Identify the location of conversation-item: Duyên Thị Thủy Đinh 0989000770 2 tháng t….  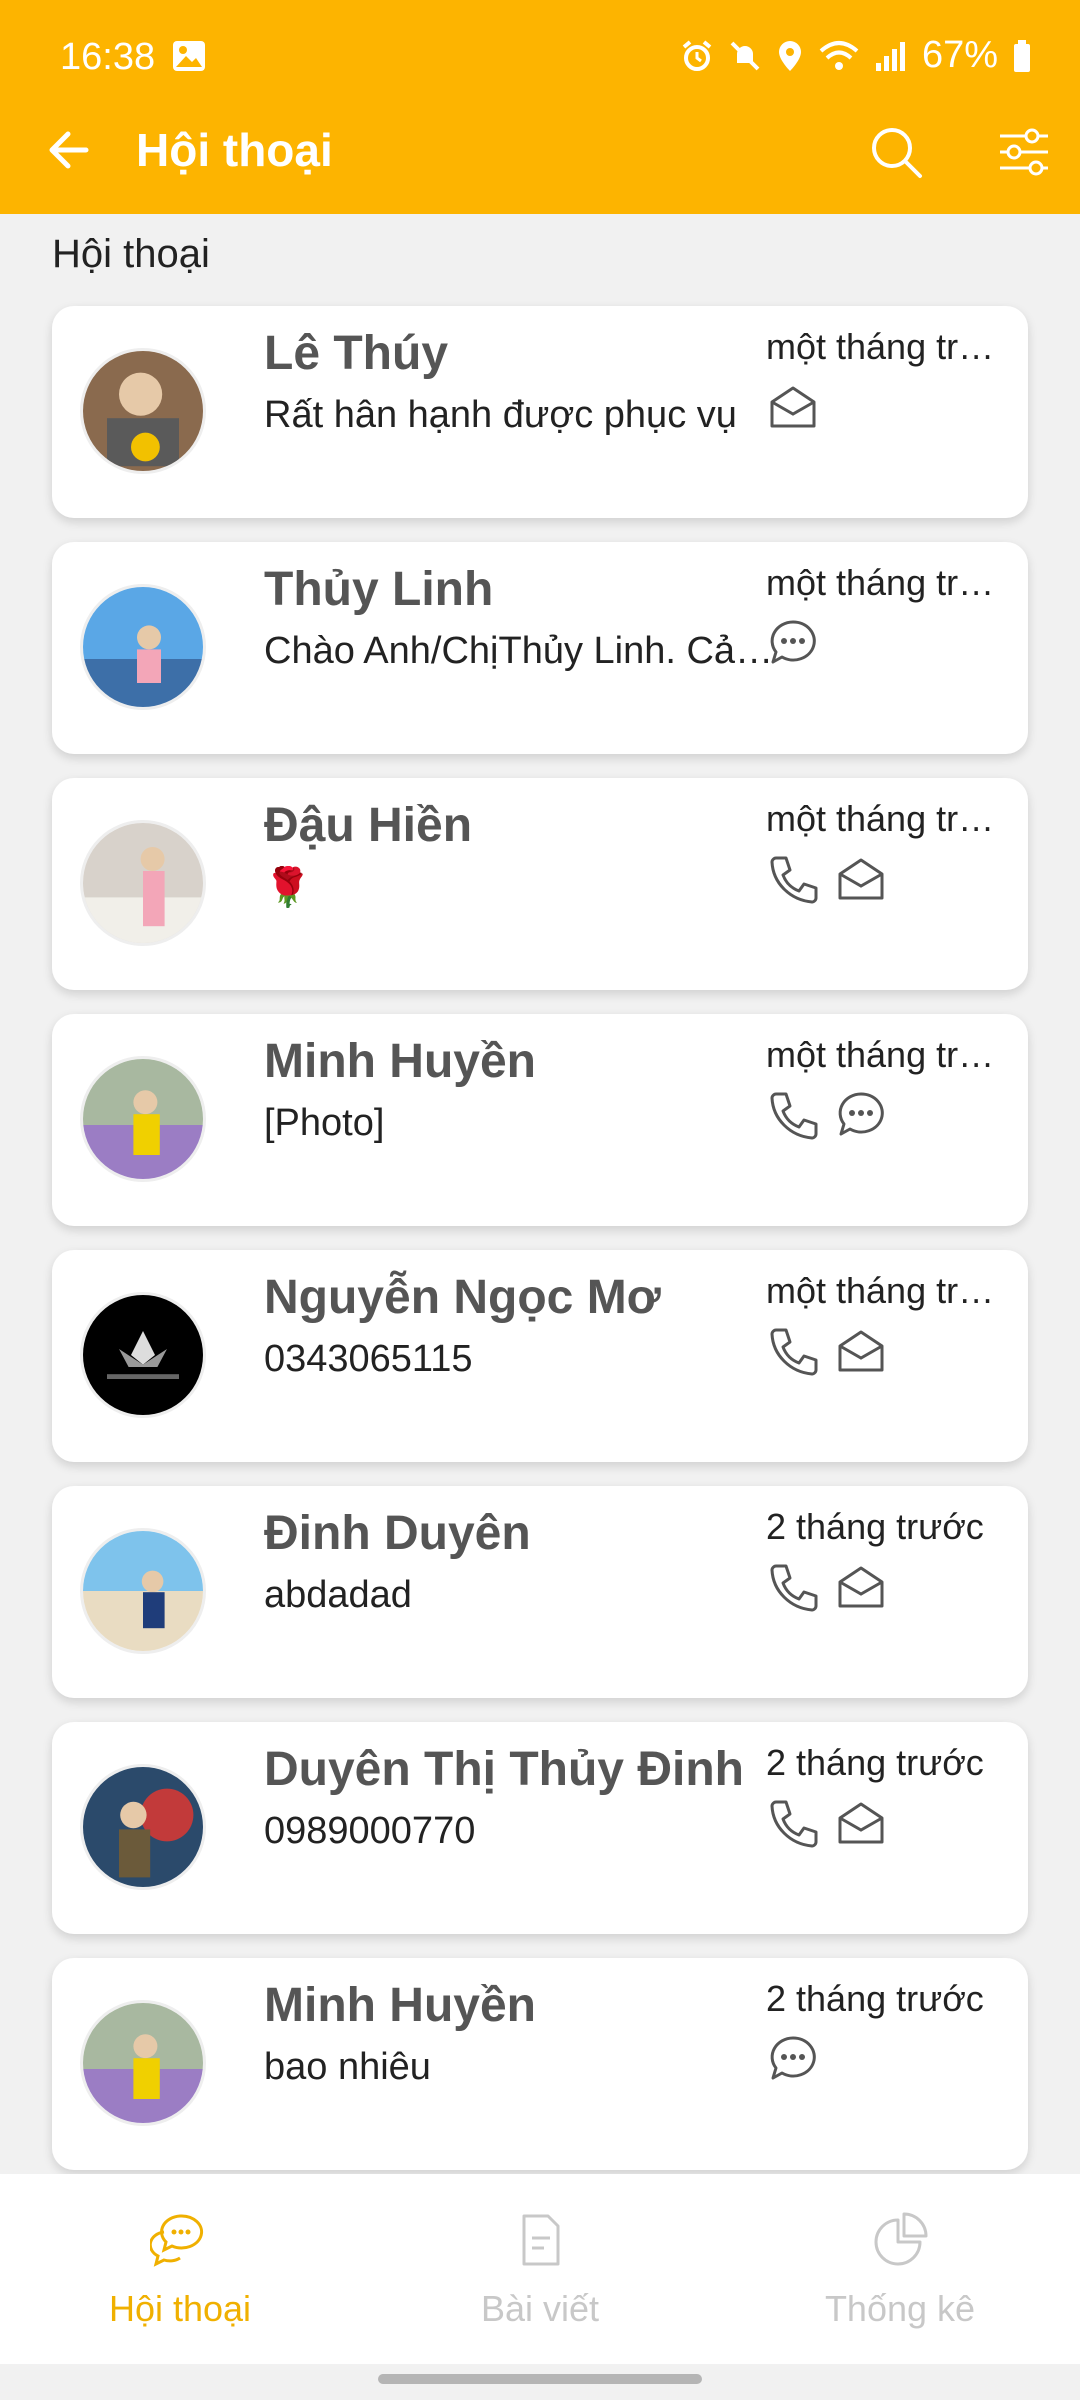
(540, 1828).